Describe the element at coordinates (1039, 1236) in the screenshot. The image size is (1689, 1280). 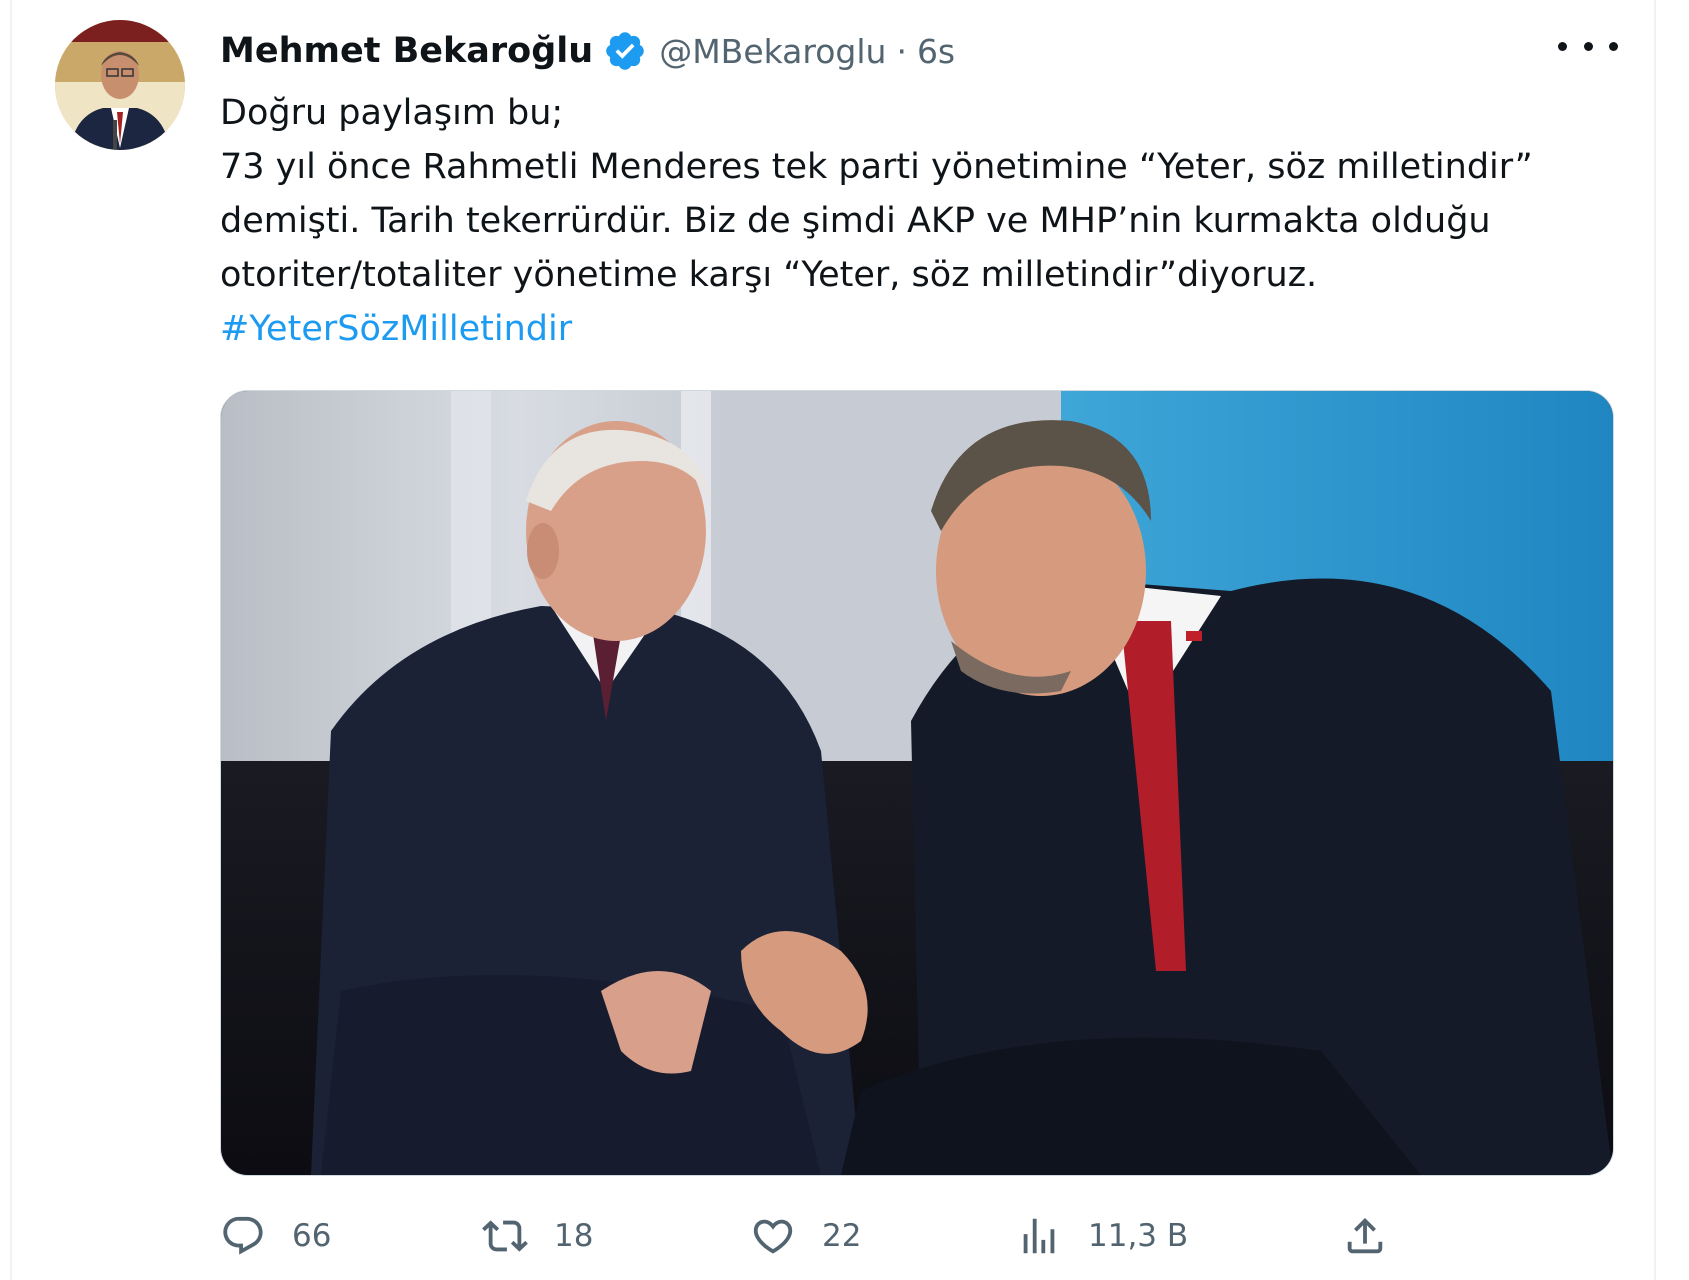
I see `views-icon` at that location.